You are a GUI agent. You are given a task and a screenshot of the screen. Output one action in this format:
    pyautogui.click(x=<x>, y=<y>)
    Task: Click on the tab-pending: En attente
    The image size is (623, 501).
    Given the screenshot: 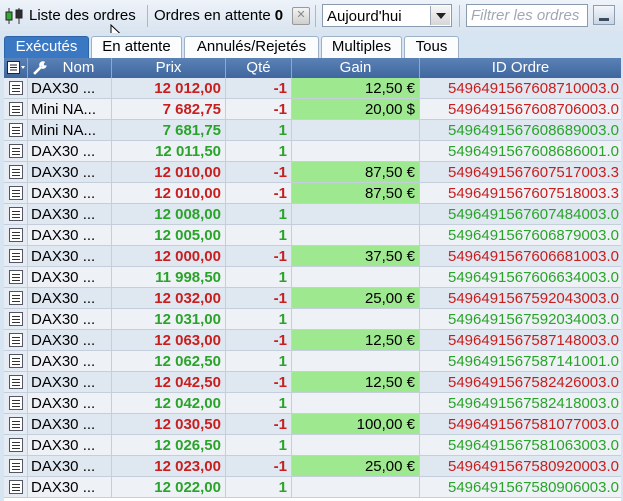 What is the action you would take?
    pyautogui.click(x=136, y=47)
    